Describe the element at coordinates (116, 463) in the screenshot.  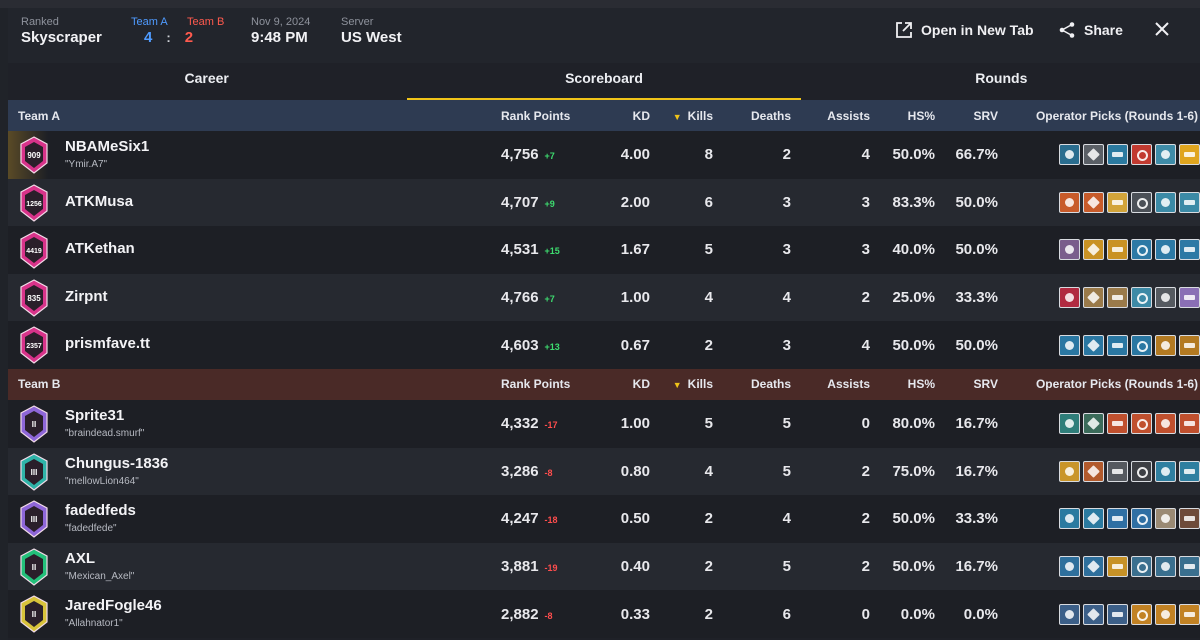
I see `player-name: Chungus-1836` at that location.